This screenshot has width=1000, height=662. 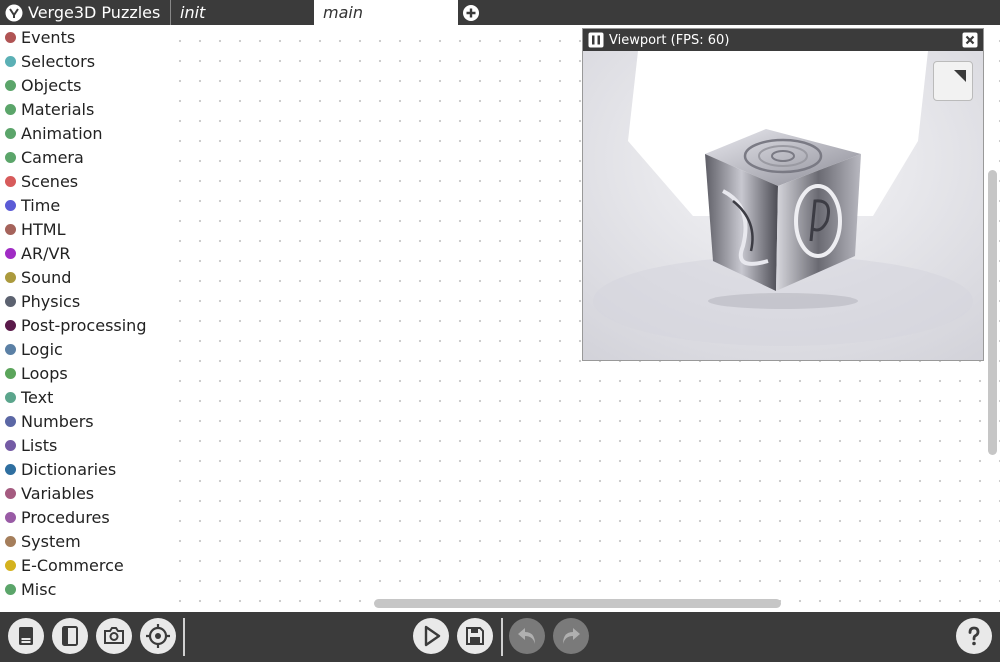 I want to click on sidebar-item-label: Post-processing, so click(x=84, y=325).